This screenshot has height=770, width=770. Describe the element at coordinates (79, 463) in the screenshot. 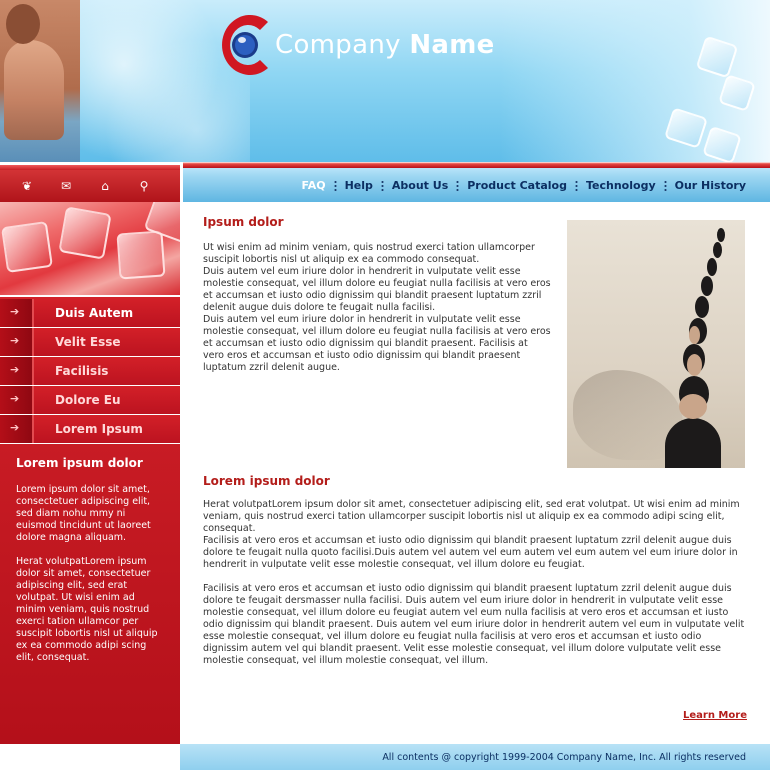

I see `sidebar-heading: Lorem ipsum dolor` at that location.